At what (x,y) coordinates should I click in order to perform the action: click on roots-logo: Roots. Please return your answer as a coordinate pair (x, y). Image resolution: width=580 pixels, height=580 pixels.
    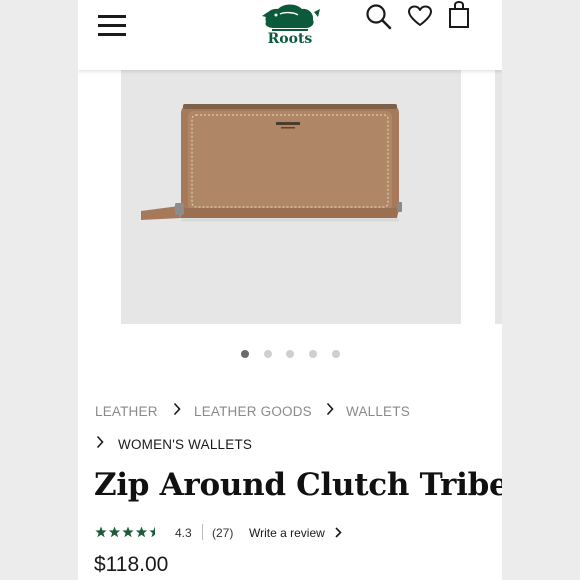
    Looking at the image, I should click on (290, 26).